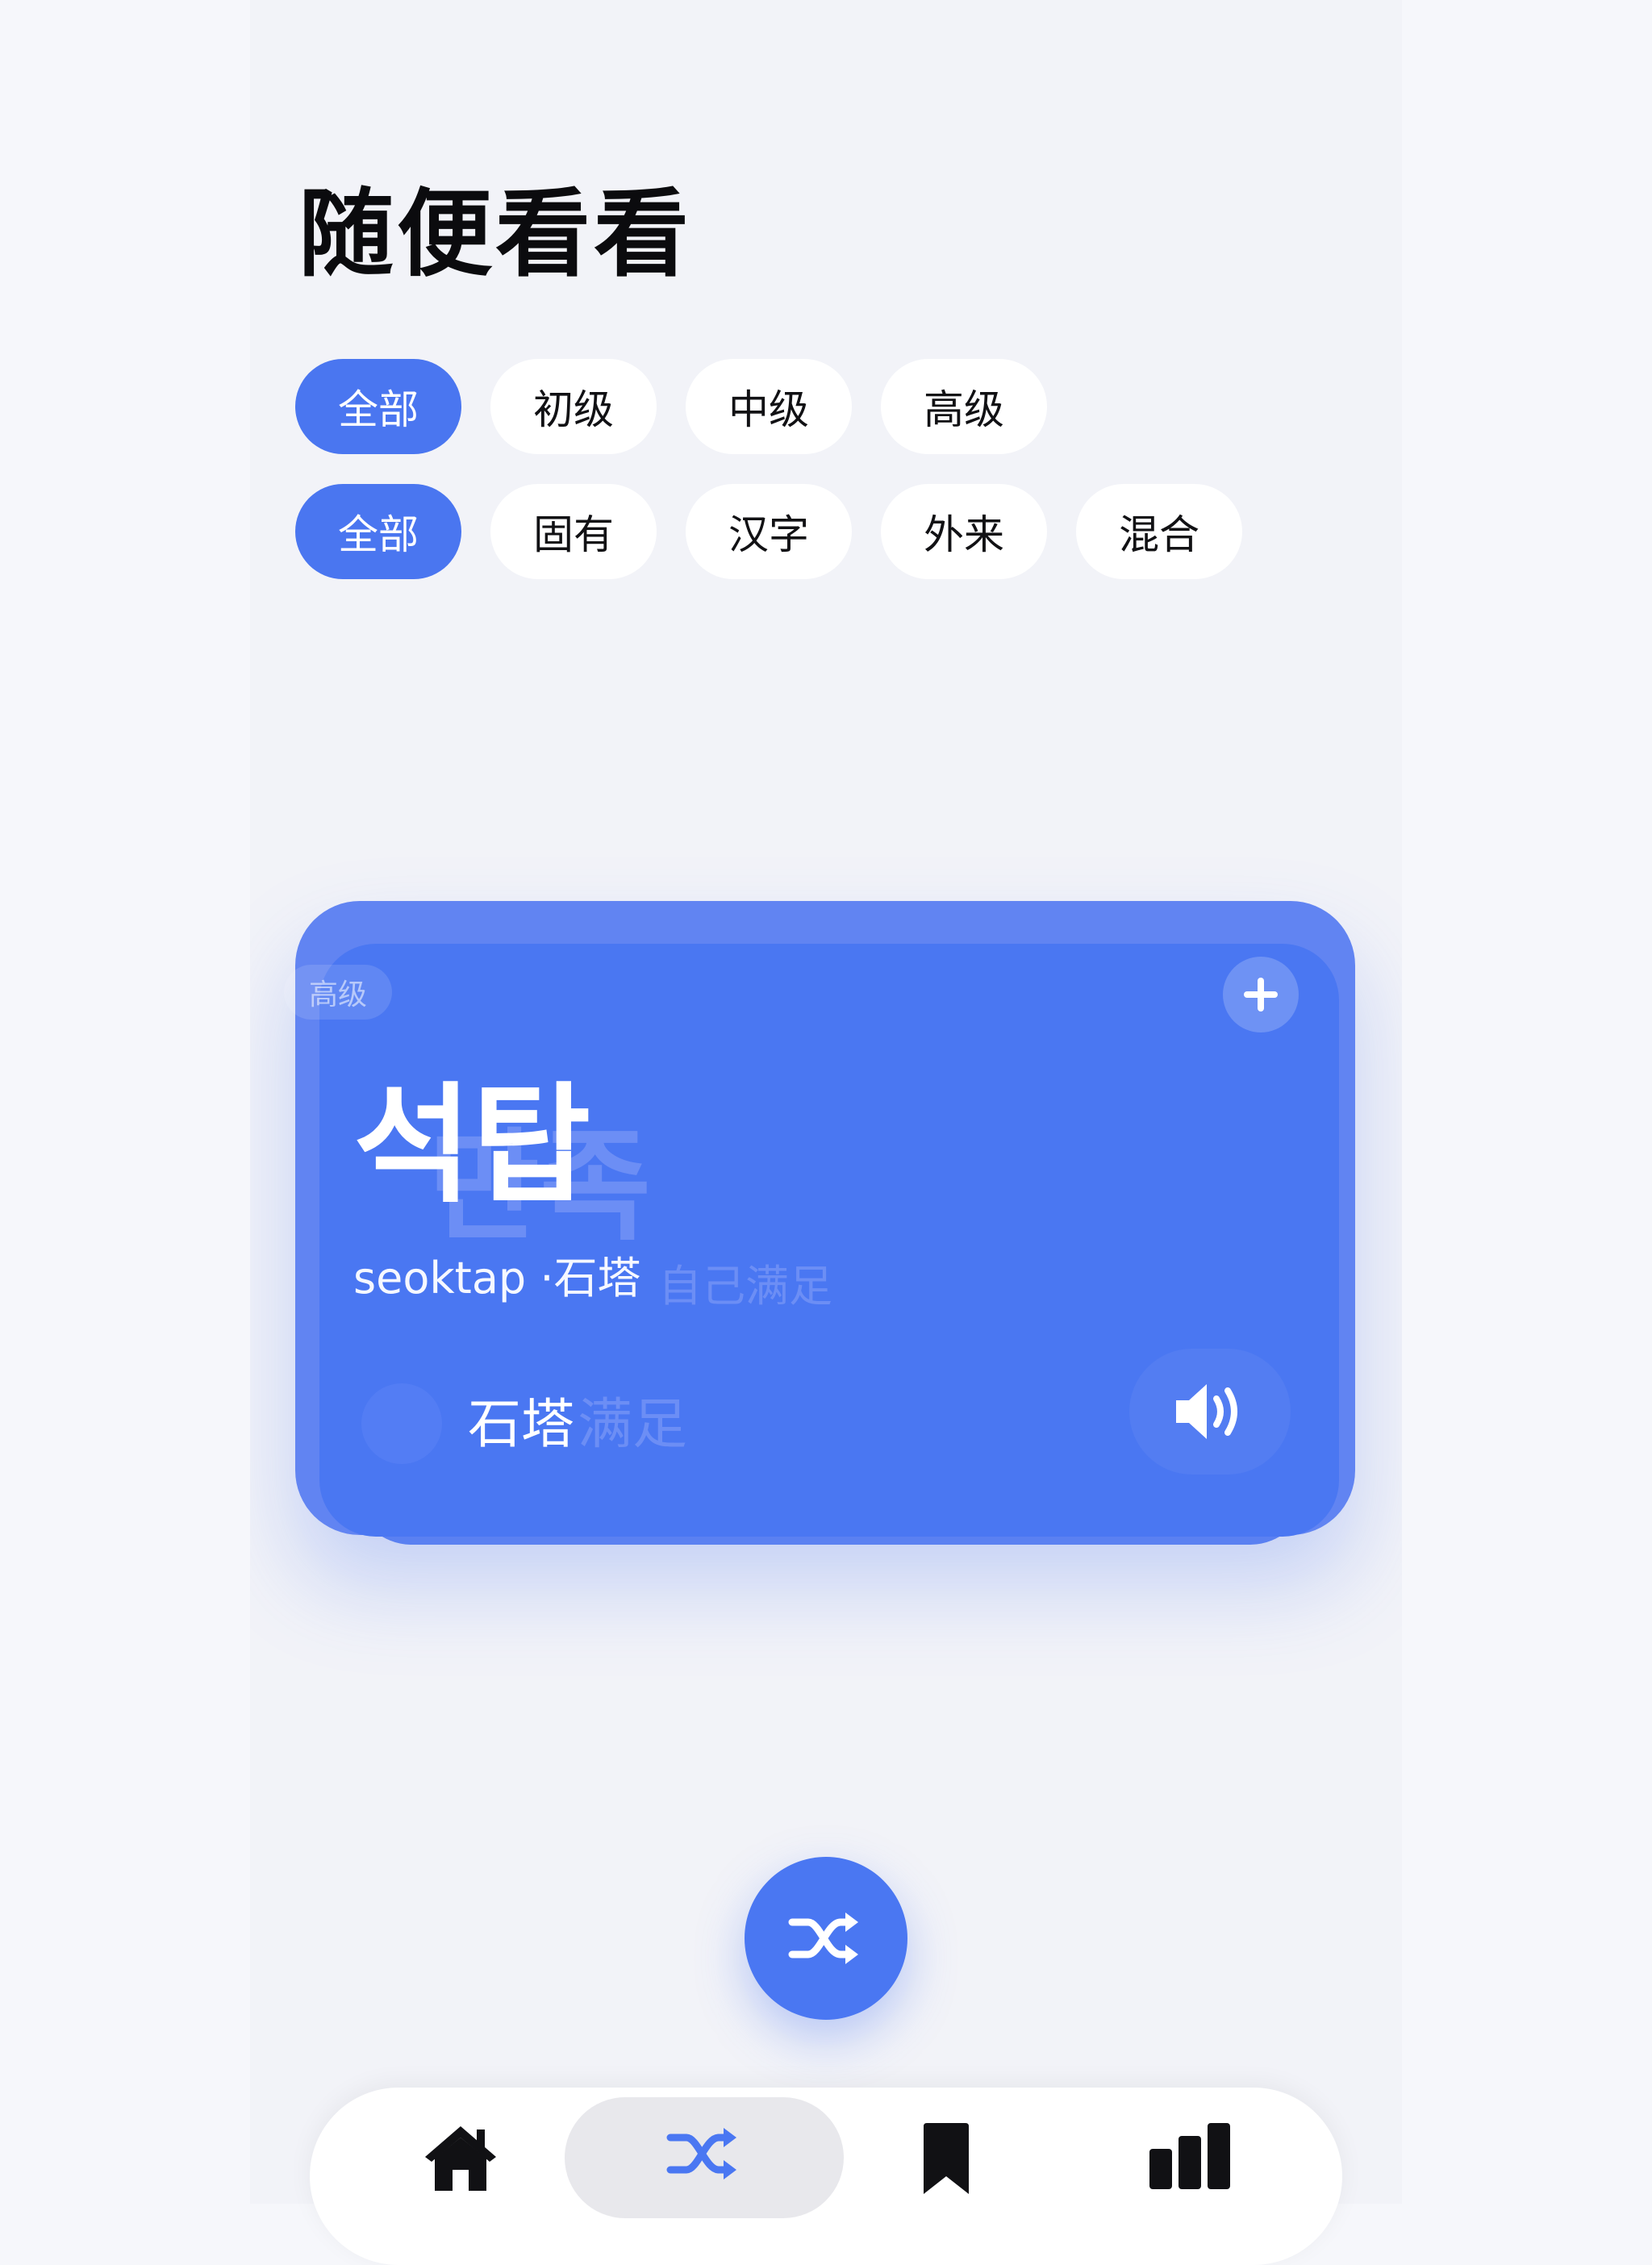 The width and height of the screenshot is (1652, 2265). I want to click on filter-chip-origin-sino: 汉字, so click(769, 531).